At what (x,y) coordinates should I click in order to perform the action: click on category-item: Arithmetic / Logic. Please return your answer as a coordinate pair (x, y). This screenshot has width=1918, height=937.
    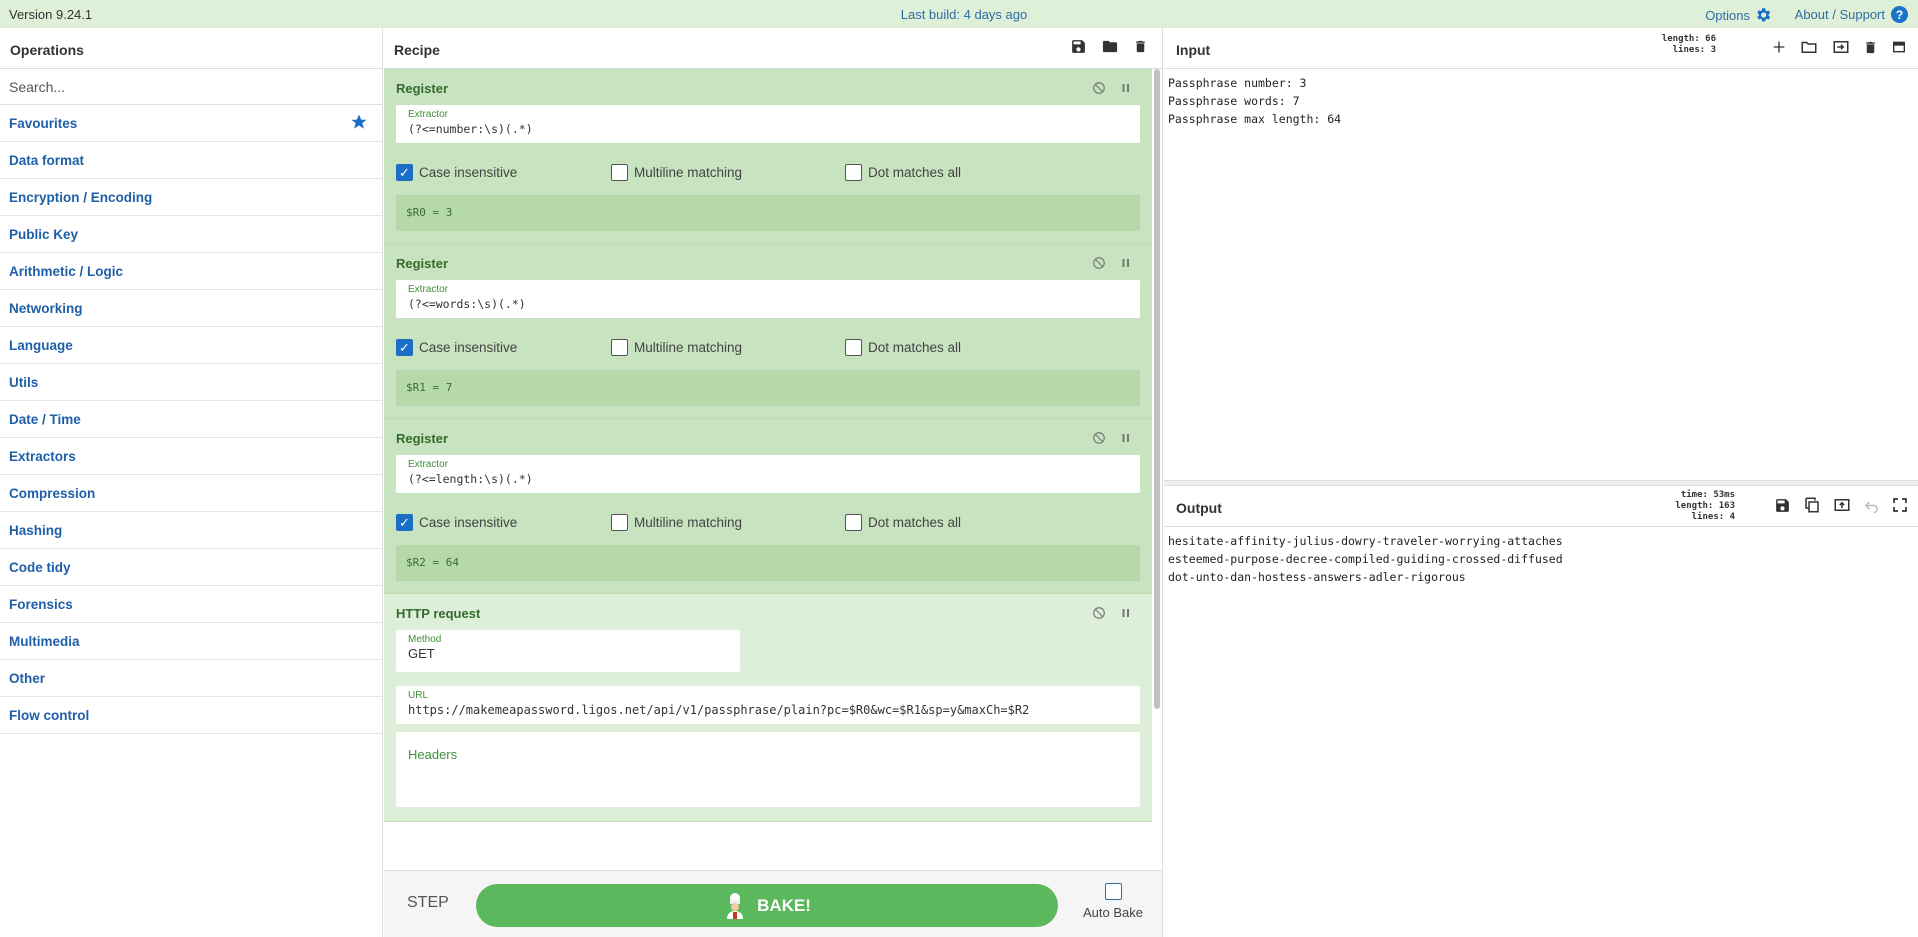
    Looking at the image, I should click on (191, 271).